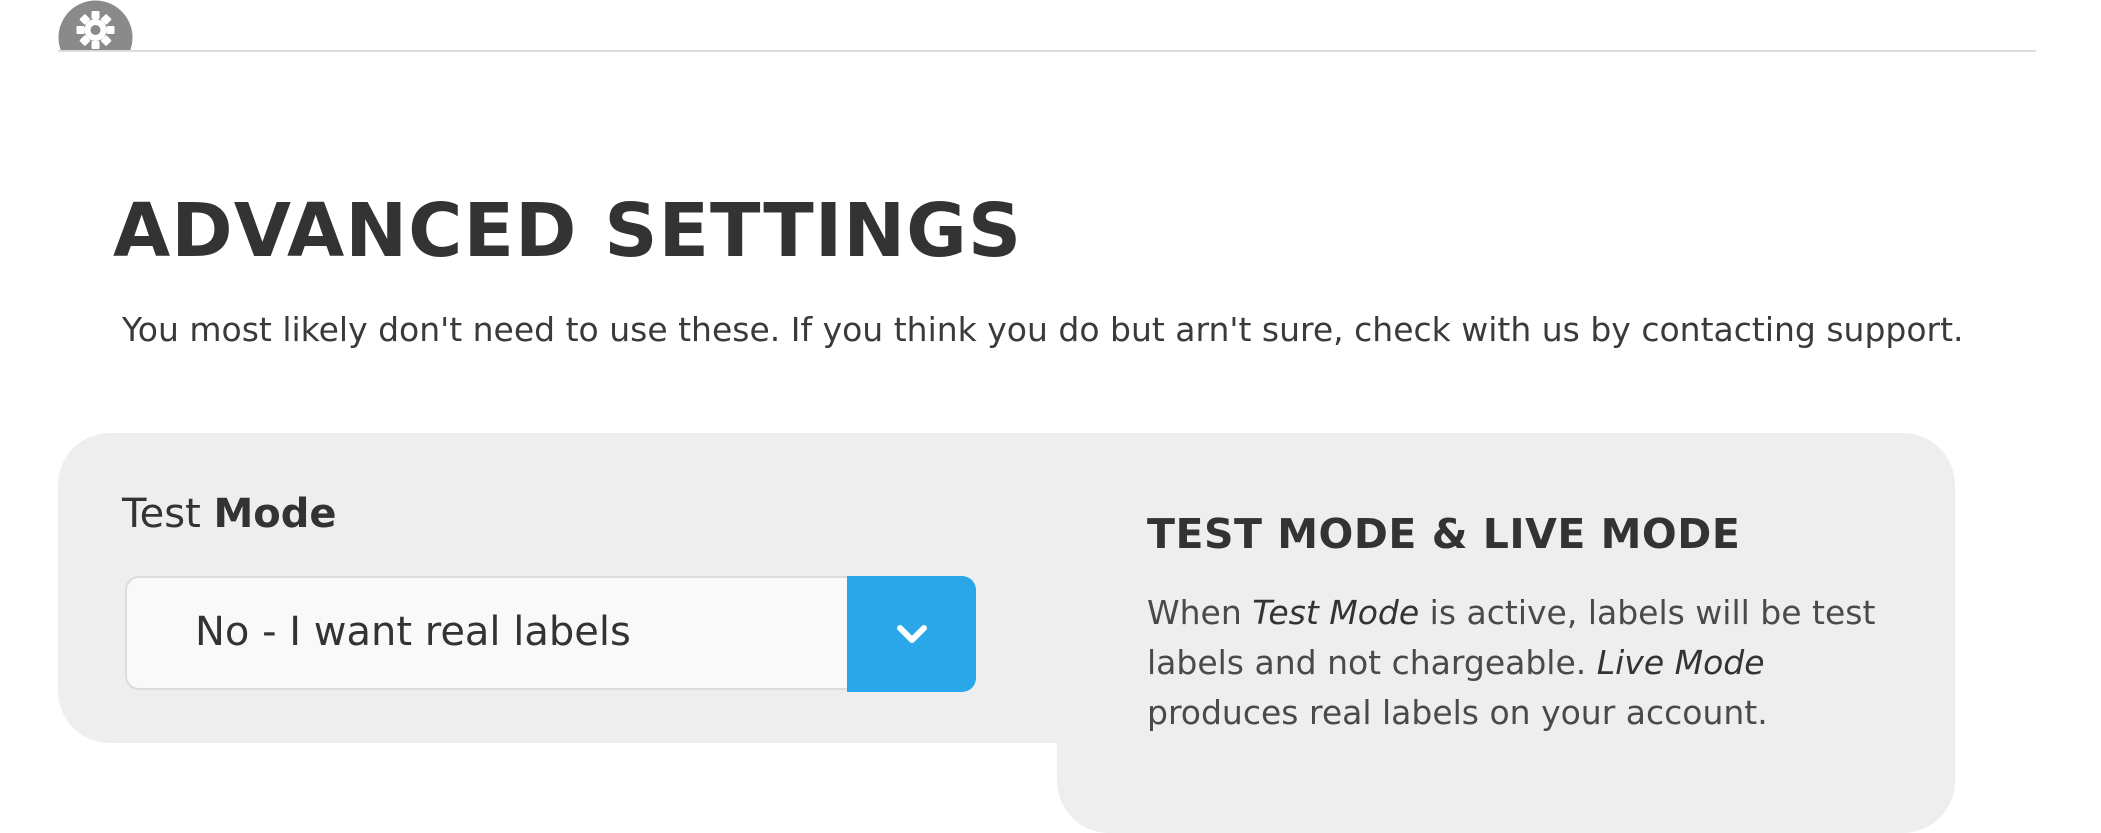  Describe the element at coordinates (568, 231) in the screenshot. I see `page-title: ADVANCED SETTINGS` at that location.